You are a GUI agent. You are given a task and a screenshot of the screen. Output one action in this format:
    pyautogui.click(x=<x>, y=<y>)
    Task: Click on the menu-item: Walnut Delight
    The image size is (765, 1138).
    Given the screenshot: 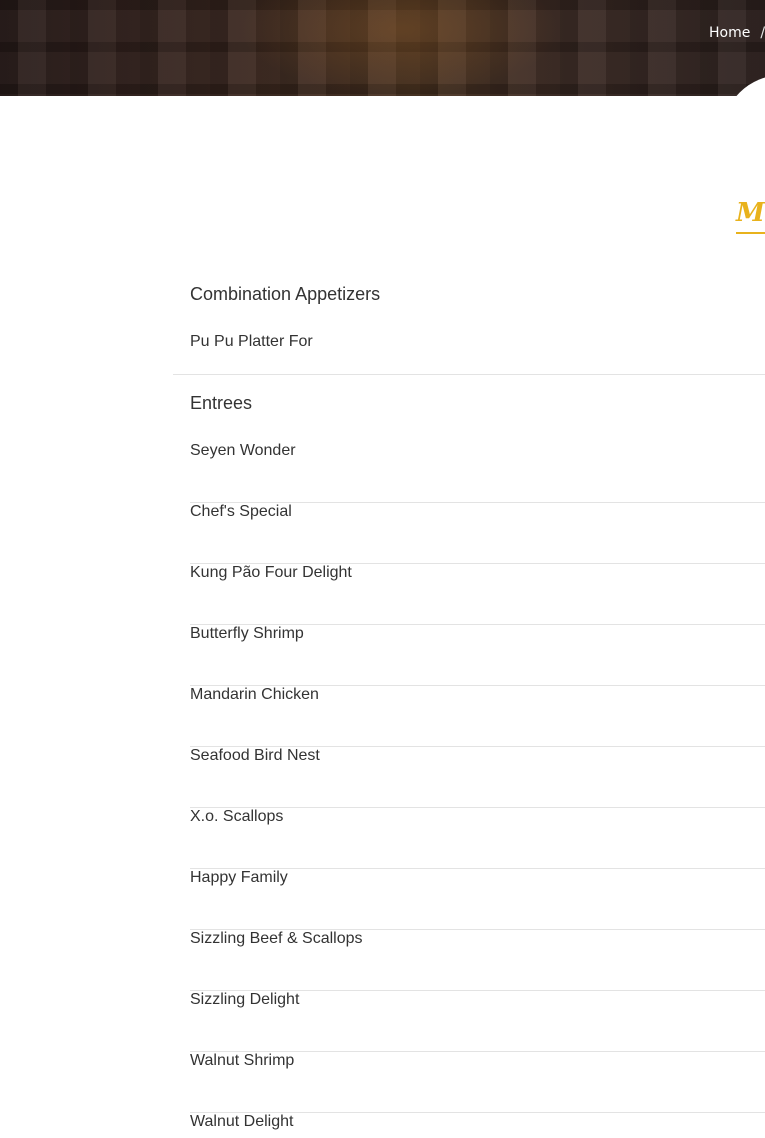 What is the action you would take?
    pyautogui.click(x=477, y=1125)
    